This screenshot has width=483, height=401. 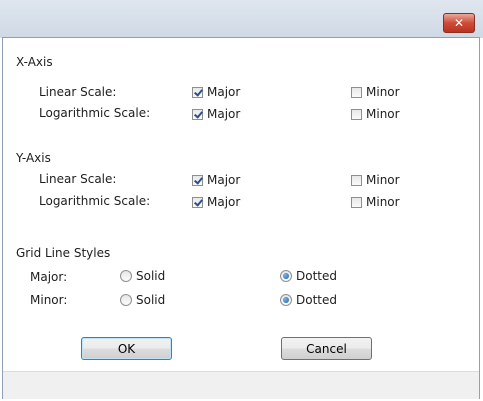 I want to click on y-linear-label: Linear Scale:, so click(x=78, y=179).